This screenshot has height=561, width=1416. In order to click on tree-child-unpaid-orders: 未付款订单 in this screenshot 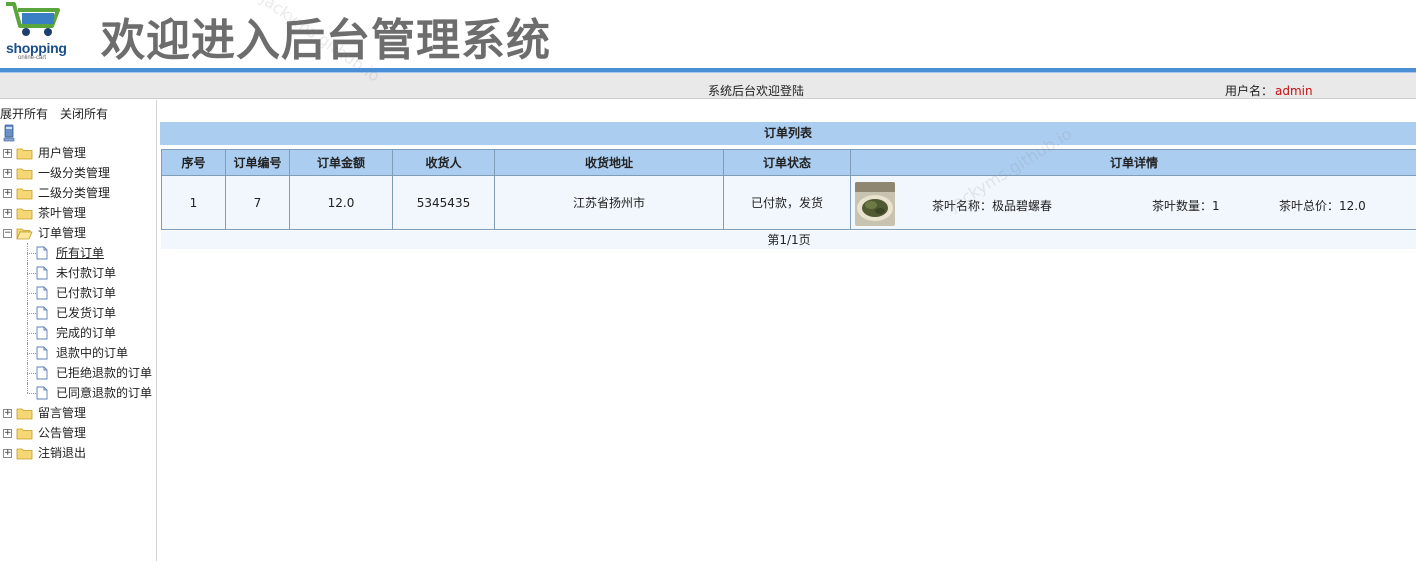, I will do `click(78, 273)`.